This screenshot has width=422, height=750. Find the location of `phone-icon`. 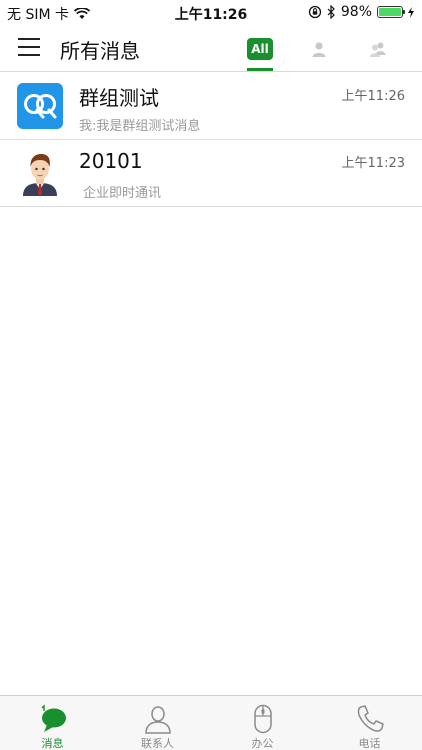

phone-icon is located at coordinates (370, 718).